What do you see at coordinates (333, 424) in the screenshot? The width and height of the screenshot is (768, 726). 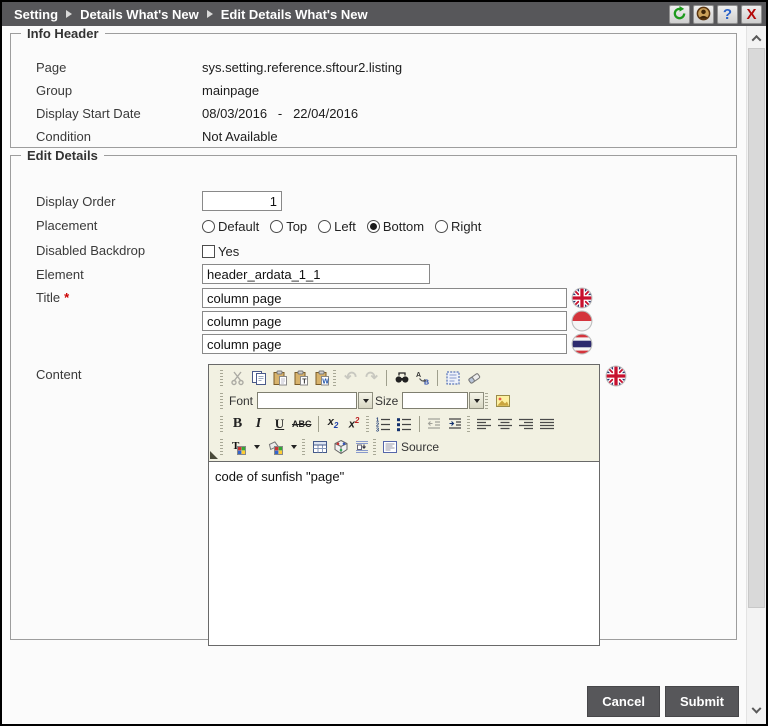 I see `subscript-button: x2` at bounding box center [333, 424].